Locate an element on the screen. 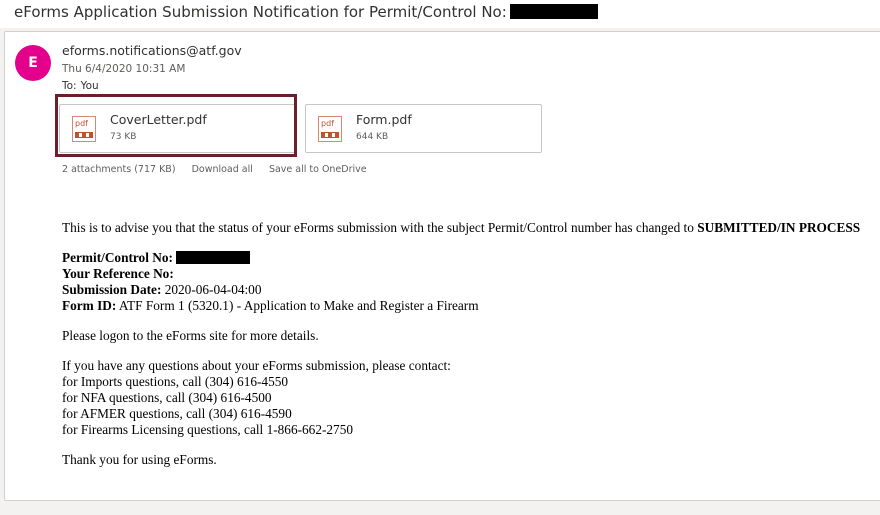 The height and width of the screenshot is (515, 880). contact-line: for NFA questions, call (304) 616-4500 is located at coordinates (167, 397).